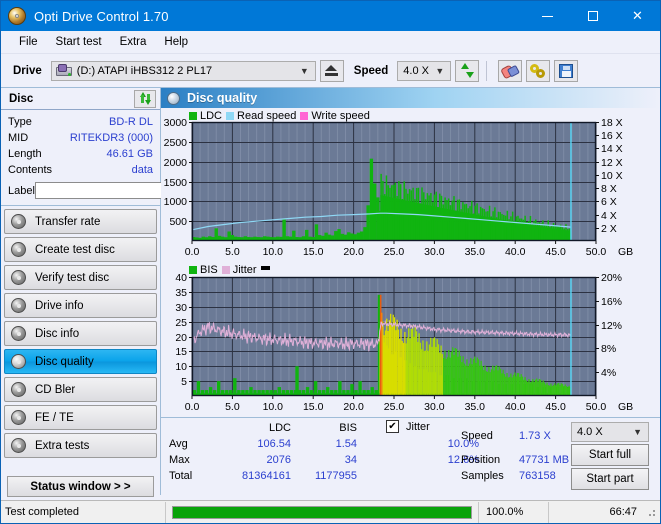 The width and height of the screenshot is (661, 524). Describe the element at coordinates (176, 202) in the screenshot. I see `svg-text: 1000` at that location.